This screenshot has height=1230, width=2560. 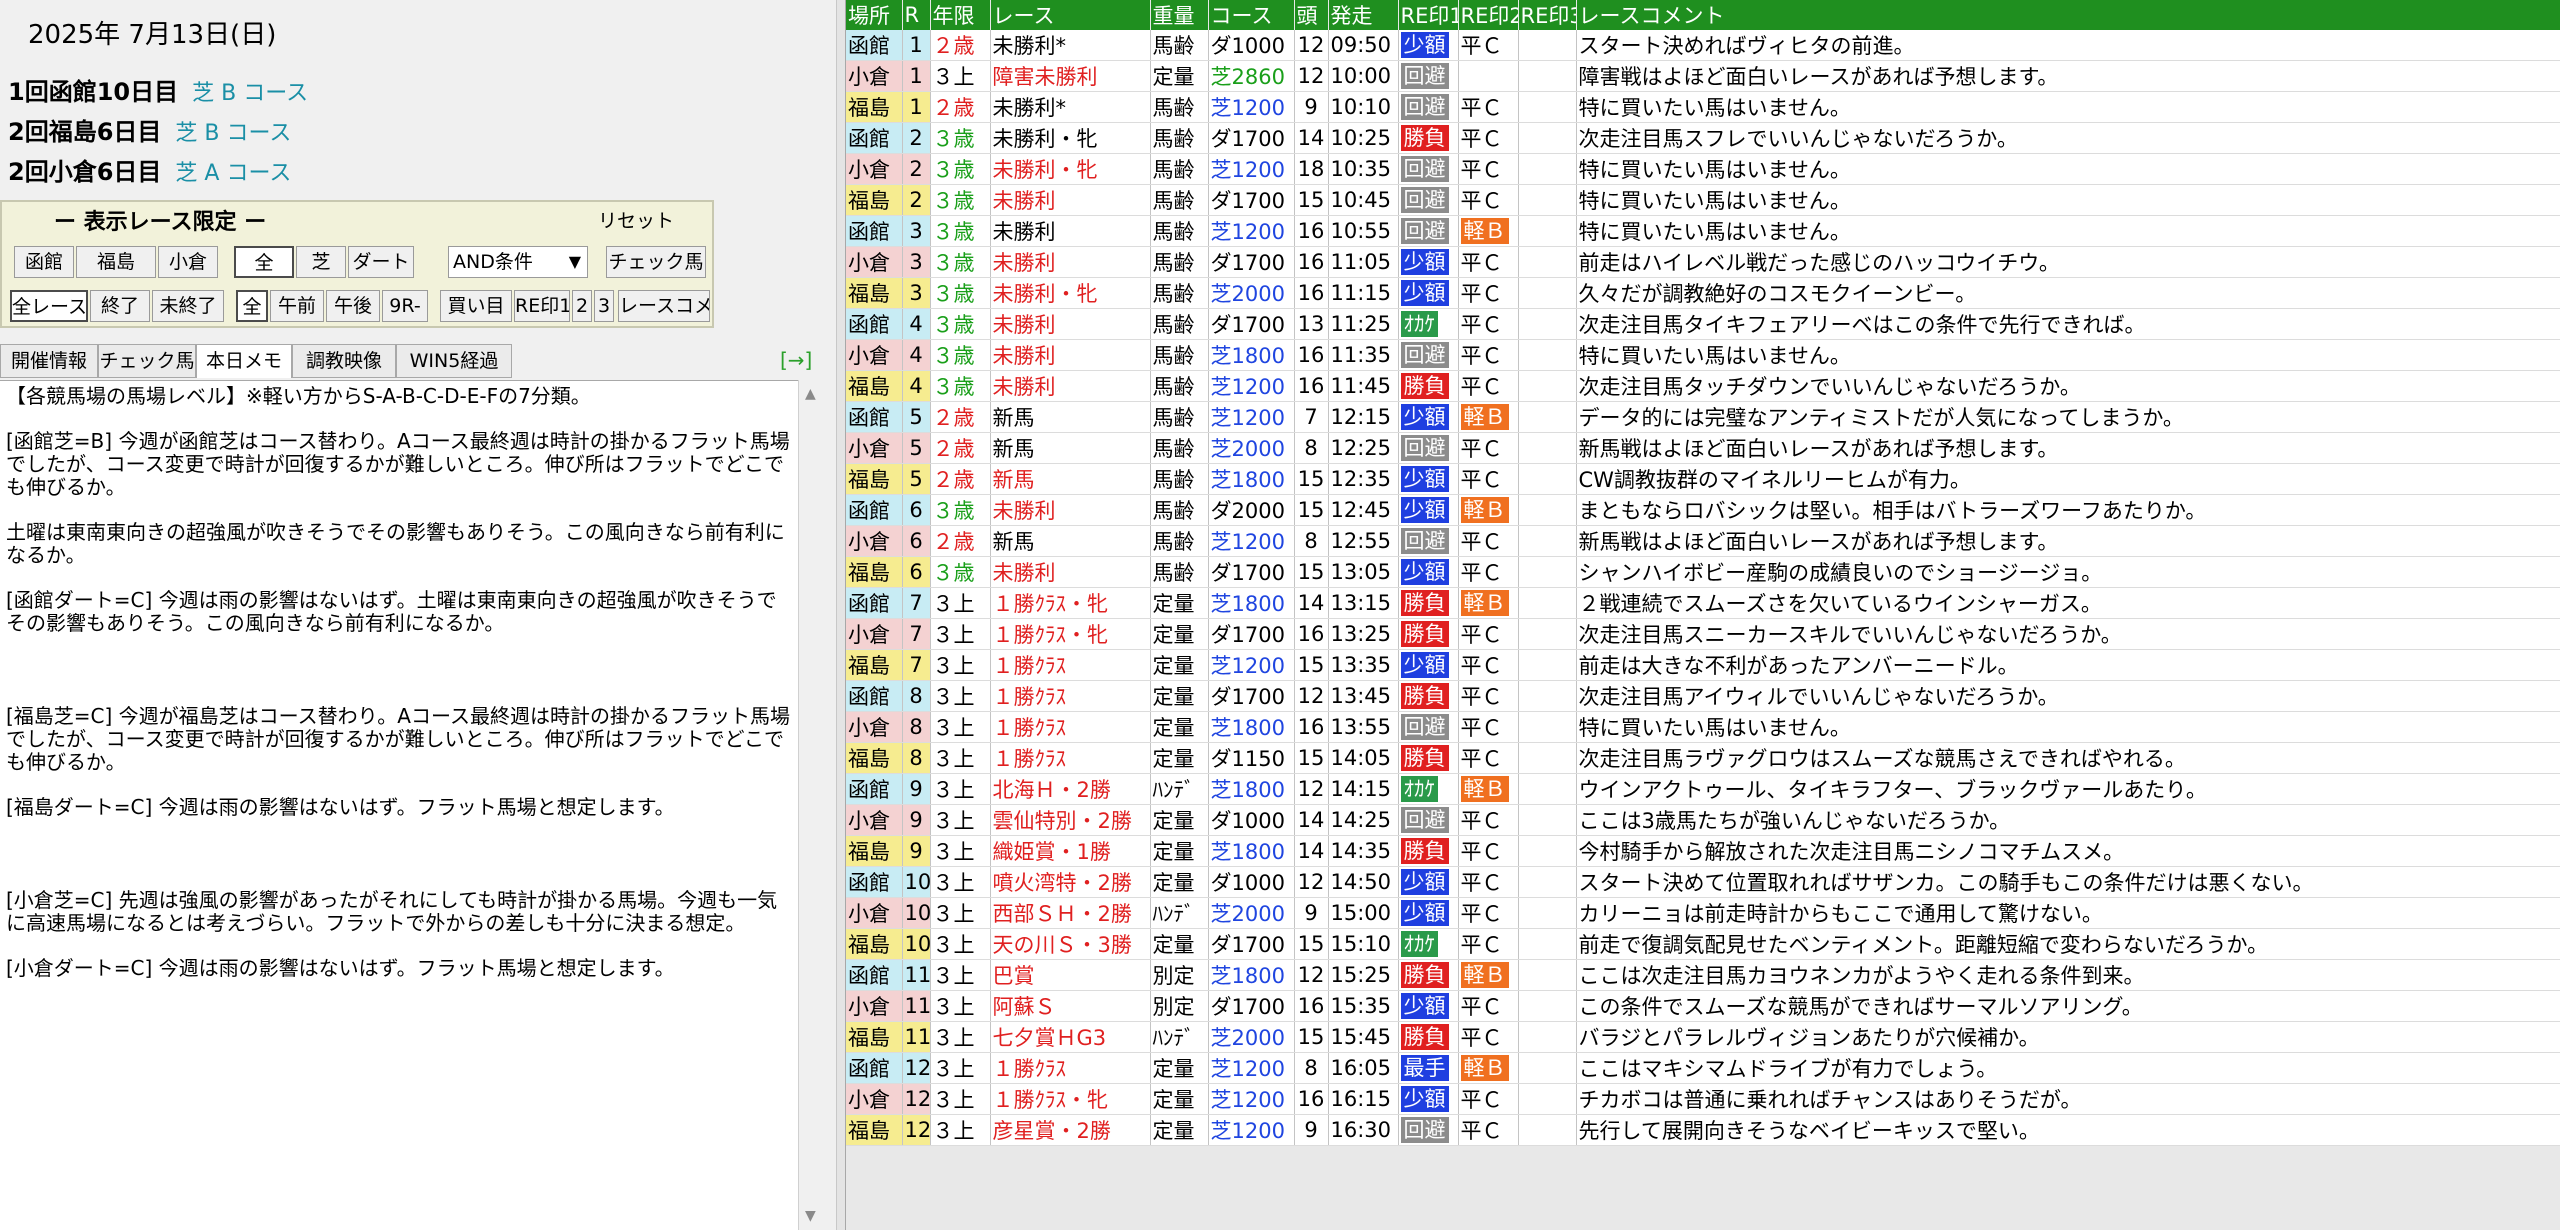 I want to click on table-cell: 芝1200, so click(x=1251, y=665).